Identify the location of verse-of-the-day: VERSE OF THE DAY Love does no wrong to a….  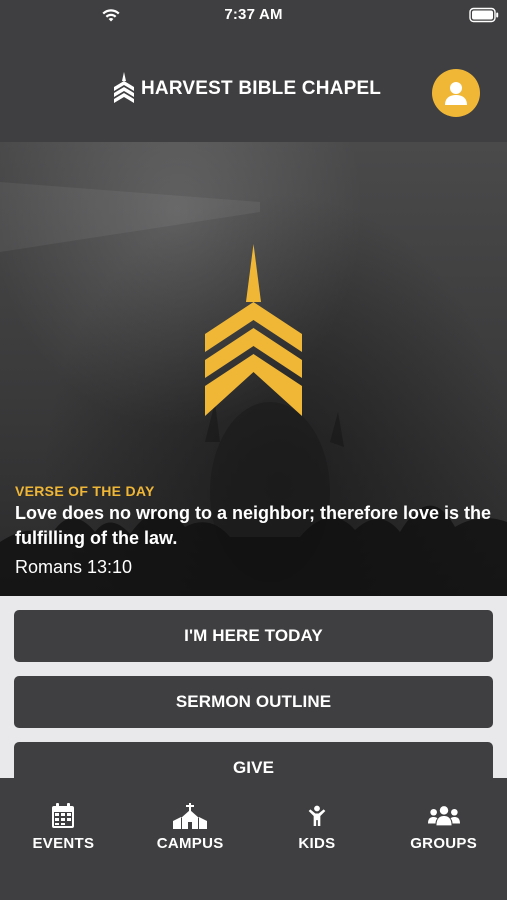
(255, 530).